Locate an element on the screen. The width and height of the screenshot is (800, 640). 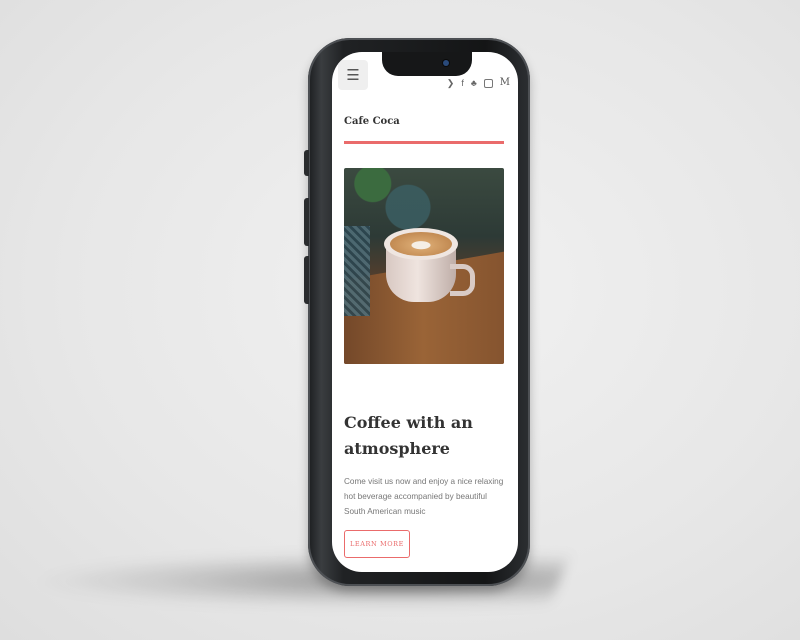
learn-more-button: LEARN MORE is located at coordinates (377, 544).